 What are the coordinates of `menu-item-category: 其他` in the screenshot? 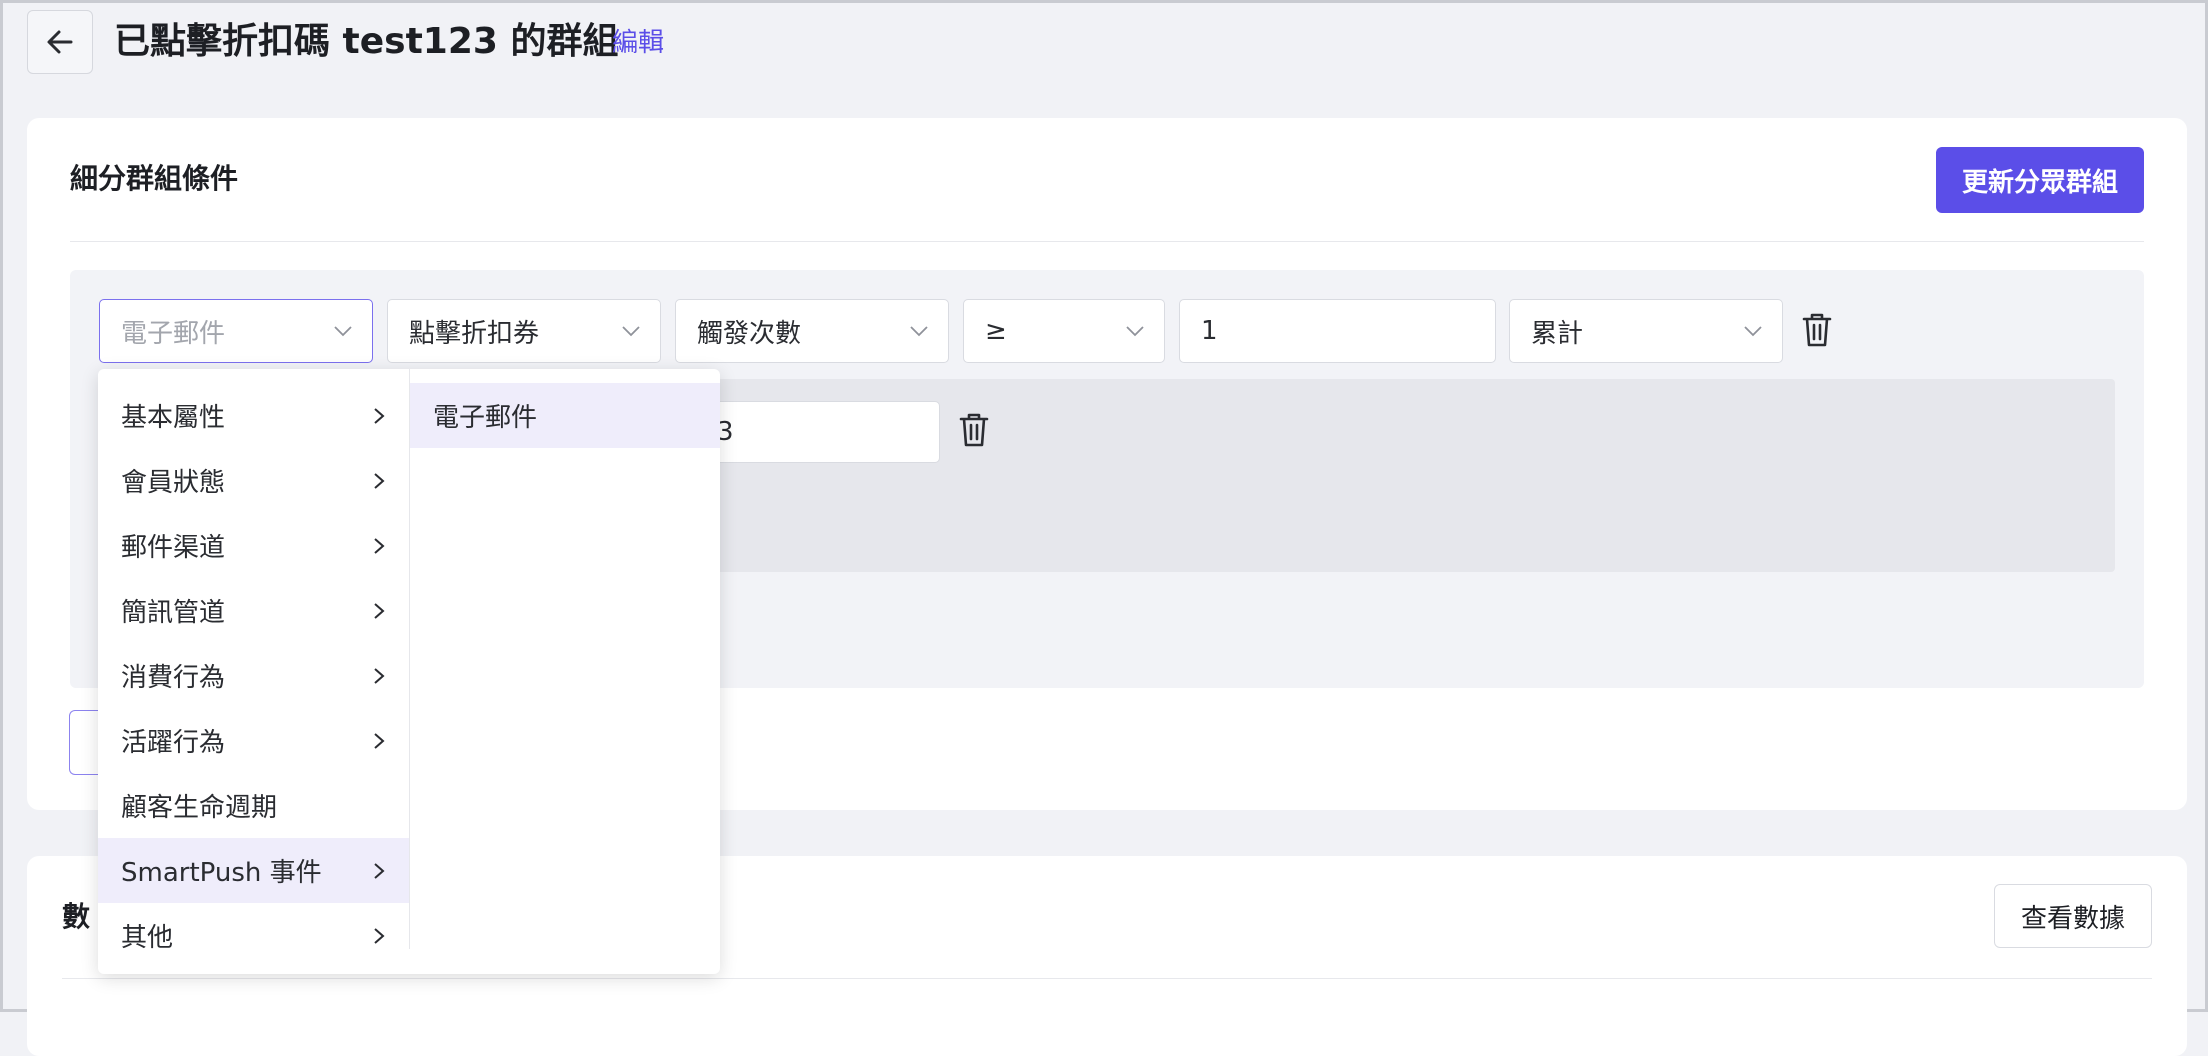 It's located at (253, 935).